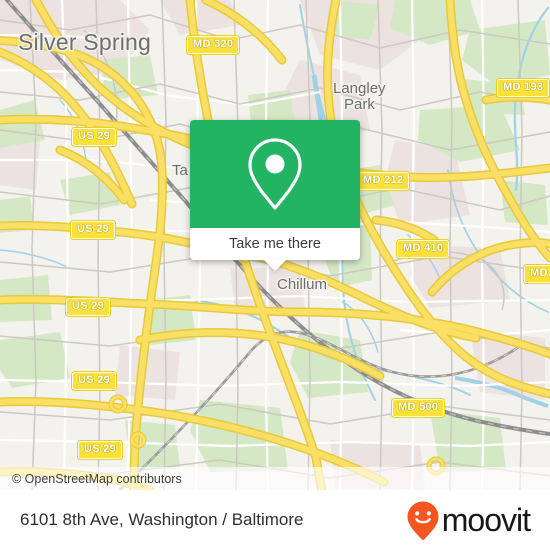  What do you see at coordinates (418, 408) in the screenshot?
I see `road-shield-md-500: MD 500` at bounding box center [418, 408].